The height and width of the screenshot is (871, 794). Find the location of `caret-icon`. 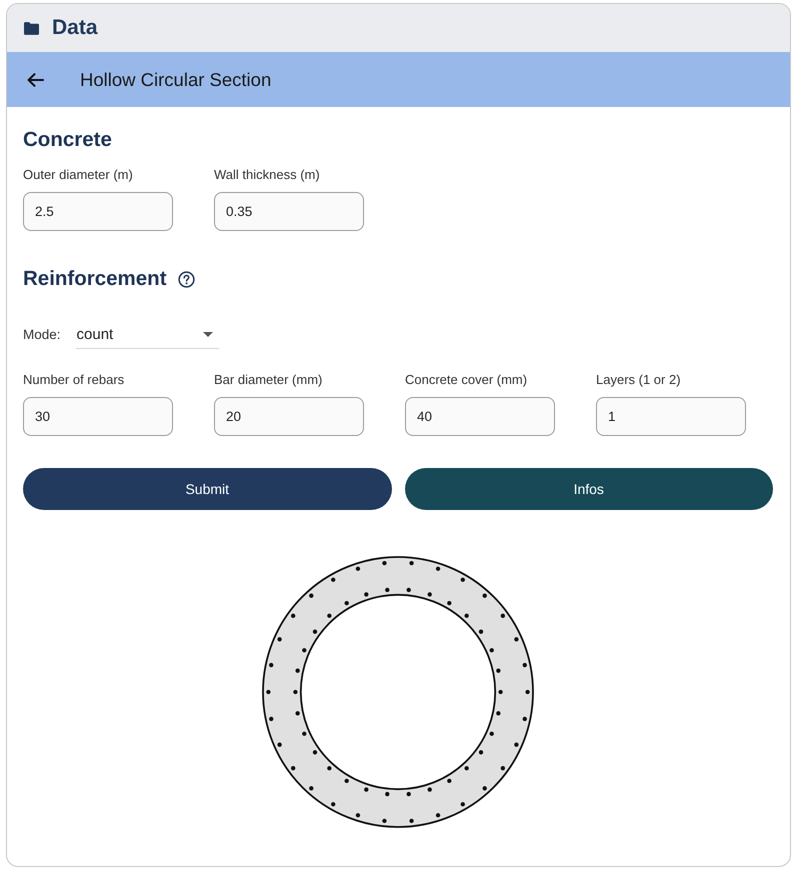

caret-icon is located at coordinates (207, 334).